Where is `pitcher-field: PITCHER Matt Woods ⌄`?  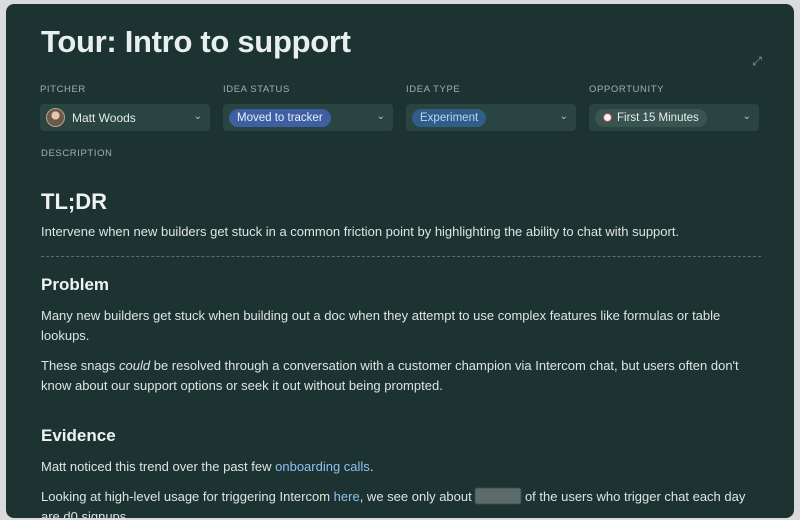
pitcher-field: PITCHER Matt Woods ⌄ is located at coordinates (125, 107).